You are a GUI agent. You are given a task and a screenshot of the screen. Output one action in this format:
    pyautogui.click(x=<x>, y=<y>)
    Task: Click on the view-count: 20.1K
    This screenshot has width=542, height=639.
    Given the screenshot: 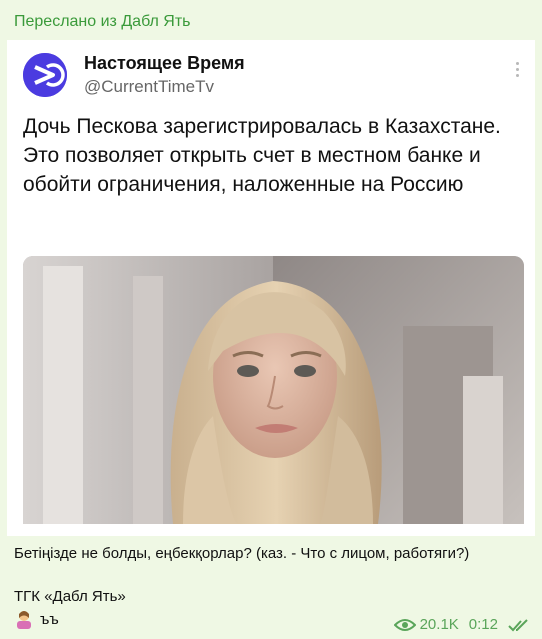 What is the action you would take?
    pyautogui.click(x=439, y=624)
    